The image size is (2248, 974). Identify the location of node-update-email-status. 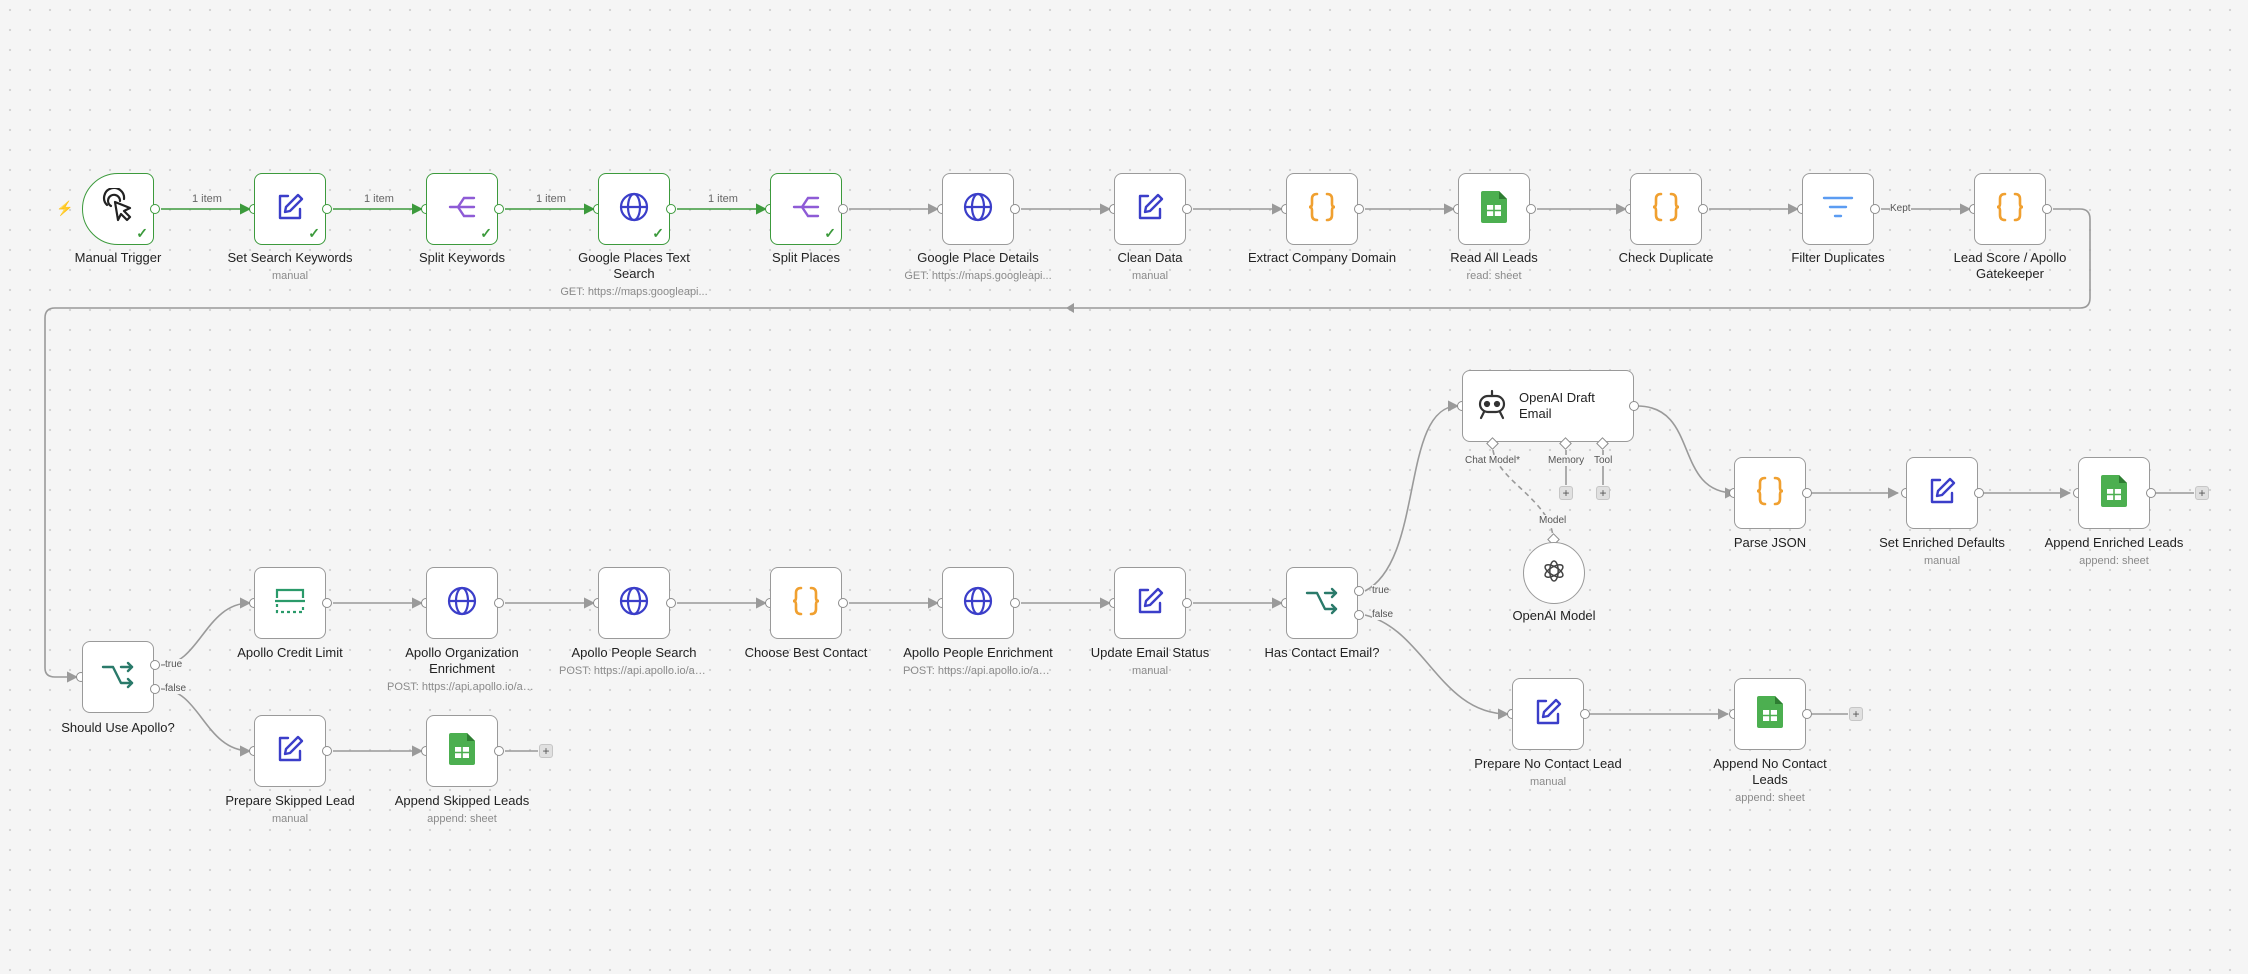
(1150, 603).